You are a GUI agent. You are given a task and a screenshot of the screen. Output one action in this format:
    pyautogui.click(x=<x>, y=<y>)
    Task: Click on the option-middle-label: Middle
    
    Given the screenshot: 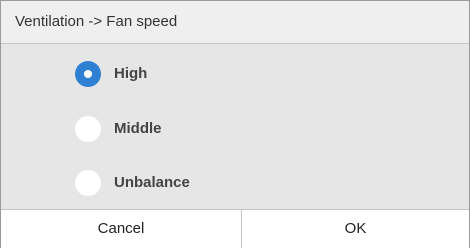 What is the action you would take?
    pyautogui.click(x=138, y=128)
    